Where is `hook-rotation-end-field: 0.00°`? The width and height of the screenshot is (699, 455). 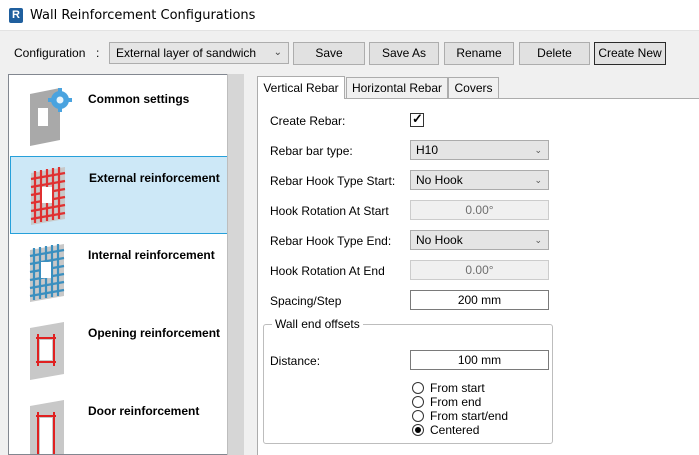 hook-rotation-end-field: 0.00° is located at coordinates (479, 270).